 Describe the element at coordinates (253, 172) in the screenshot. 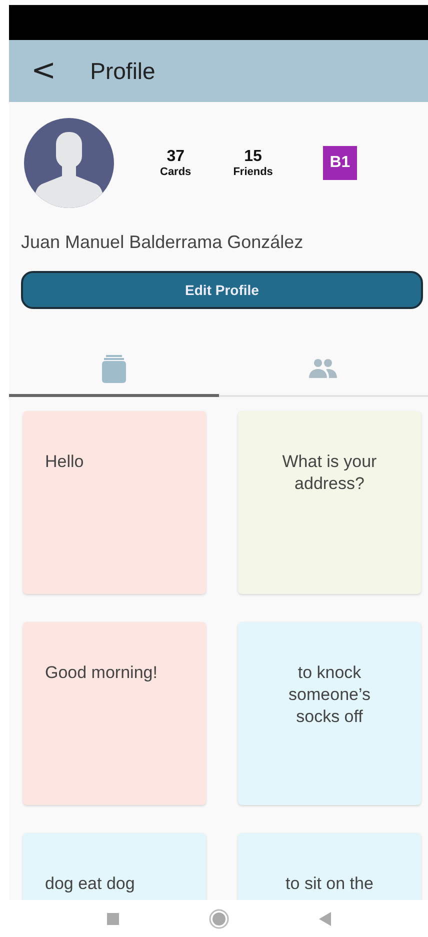

I see `stat-label: Friends` at that location.